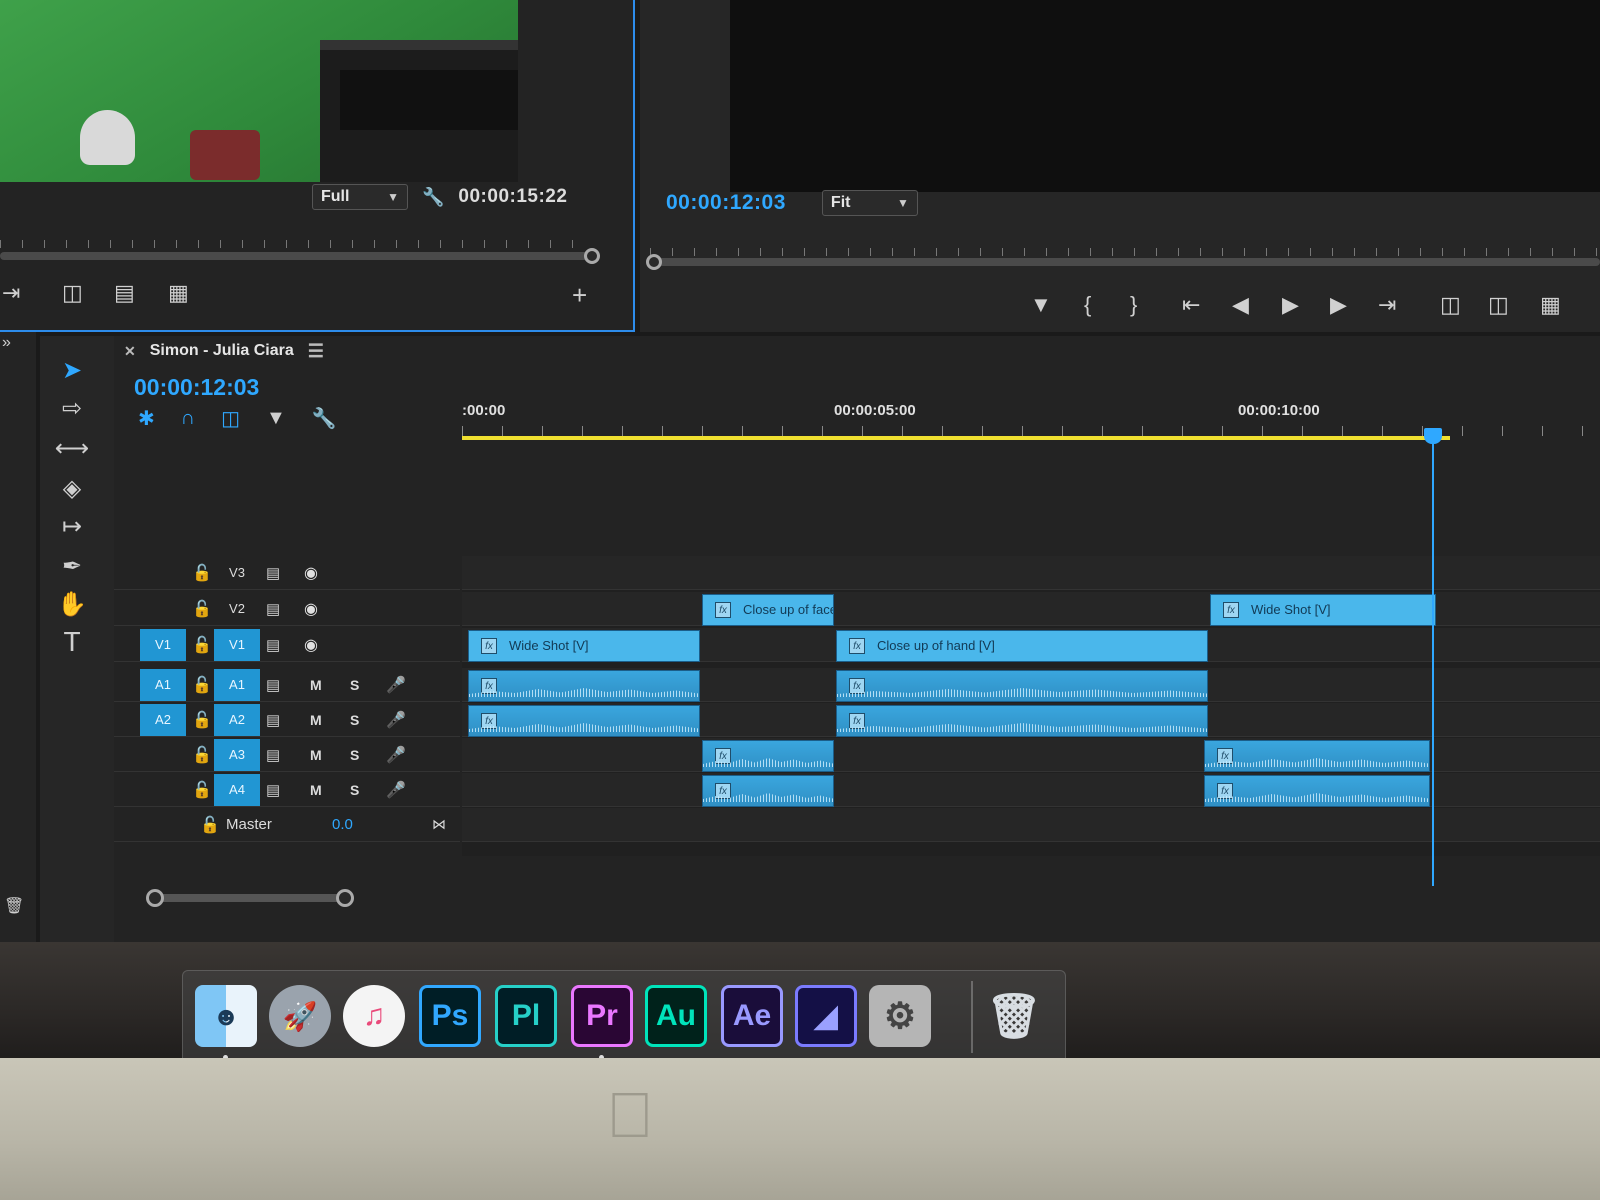 This screenshot has height=1200, width=1600. I want to click on close-icon: ✕, so click(130, 351).